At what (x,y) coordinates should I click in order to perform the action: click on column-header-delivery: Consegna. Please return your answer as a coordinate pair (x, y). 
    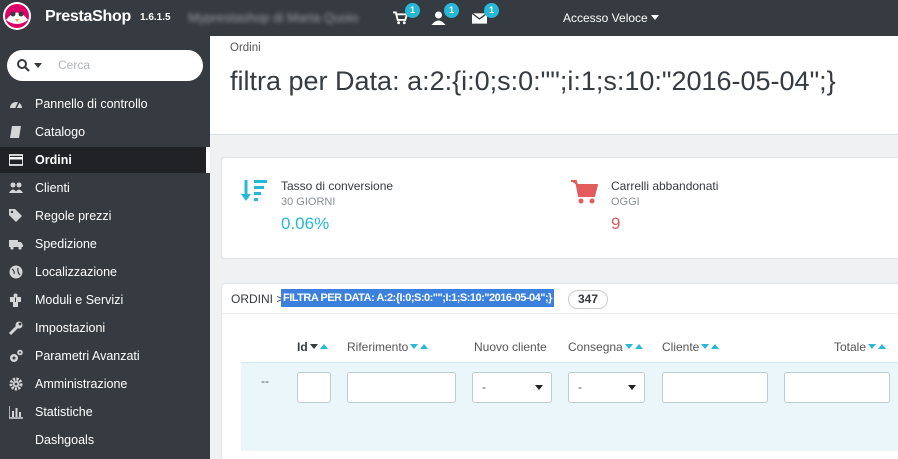
    Looking at the image, I should click on (605, 347).